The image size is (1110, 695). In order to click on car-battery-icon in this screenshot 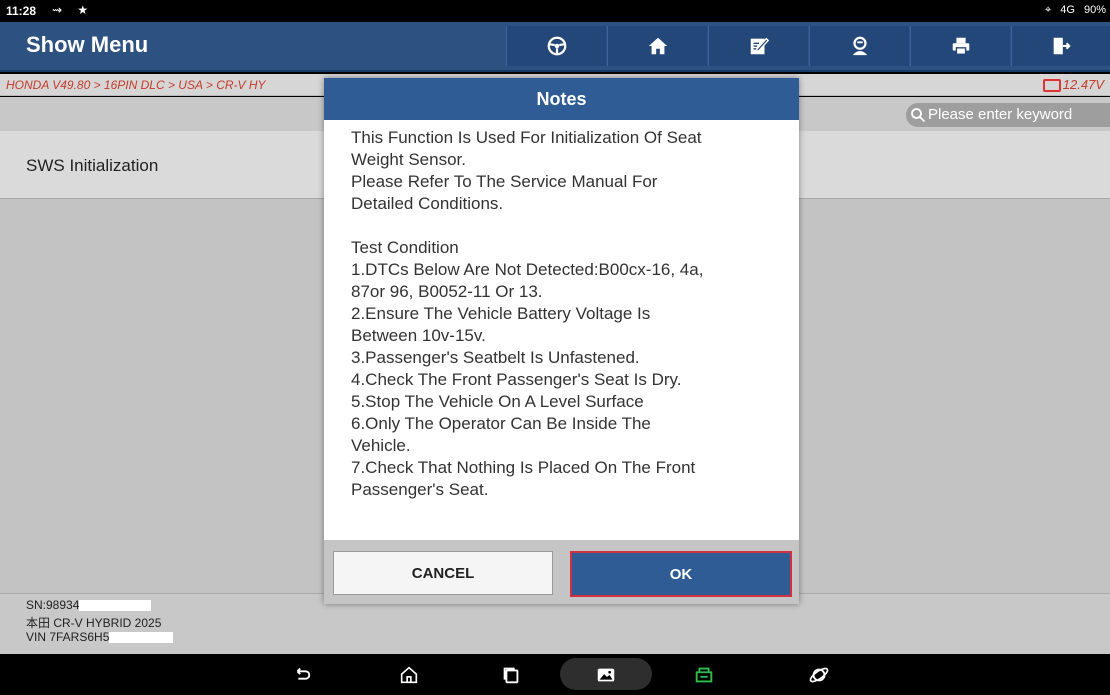, I will do `click(1051, 86)`.